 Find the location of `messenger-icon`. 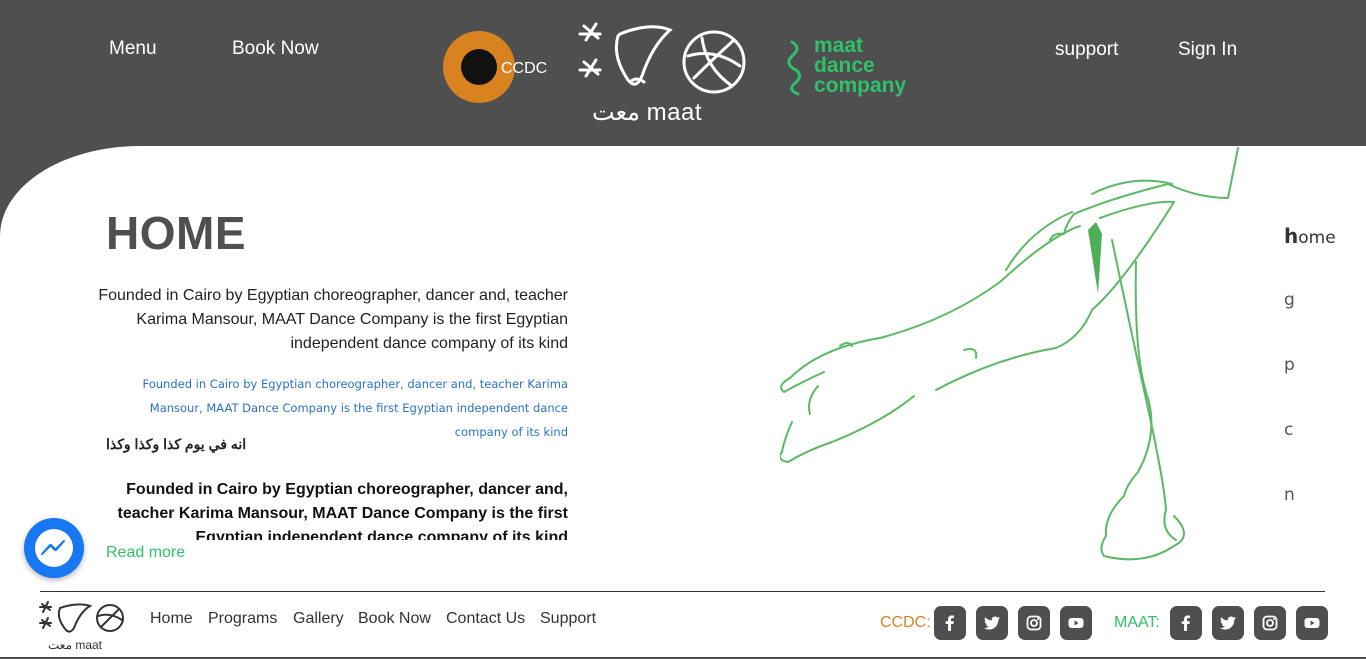

messenger-icon is located at coordinates (54, 548).